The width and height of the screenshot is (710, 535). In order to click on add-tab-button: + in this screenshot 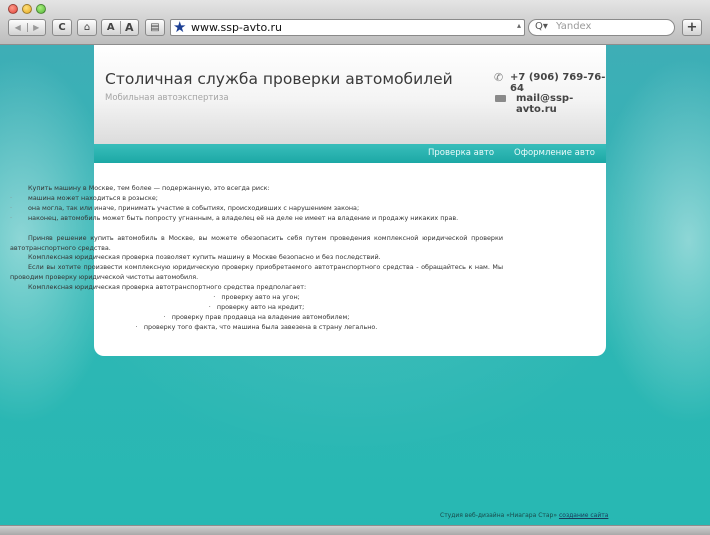, I will do `click(692, 27)`.